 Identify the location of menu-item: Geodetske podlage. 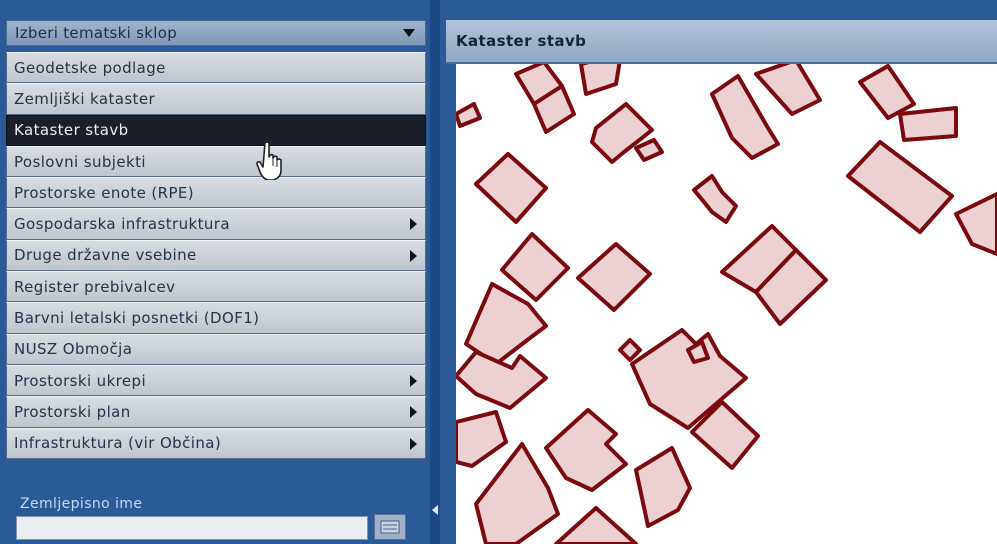
(216, 68).